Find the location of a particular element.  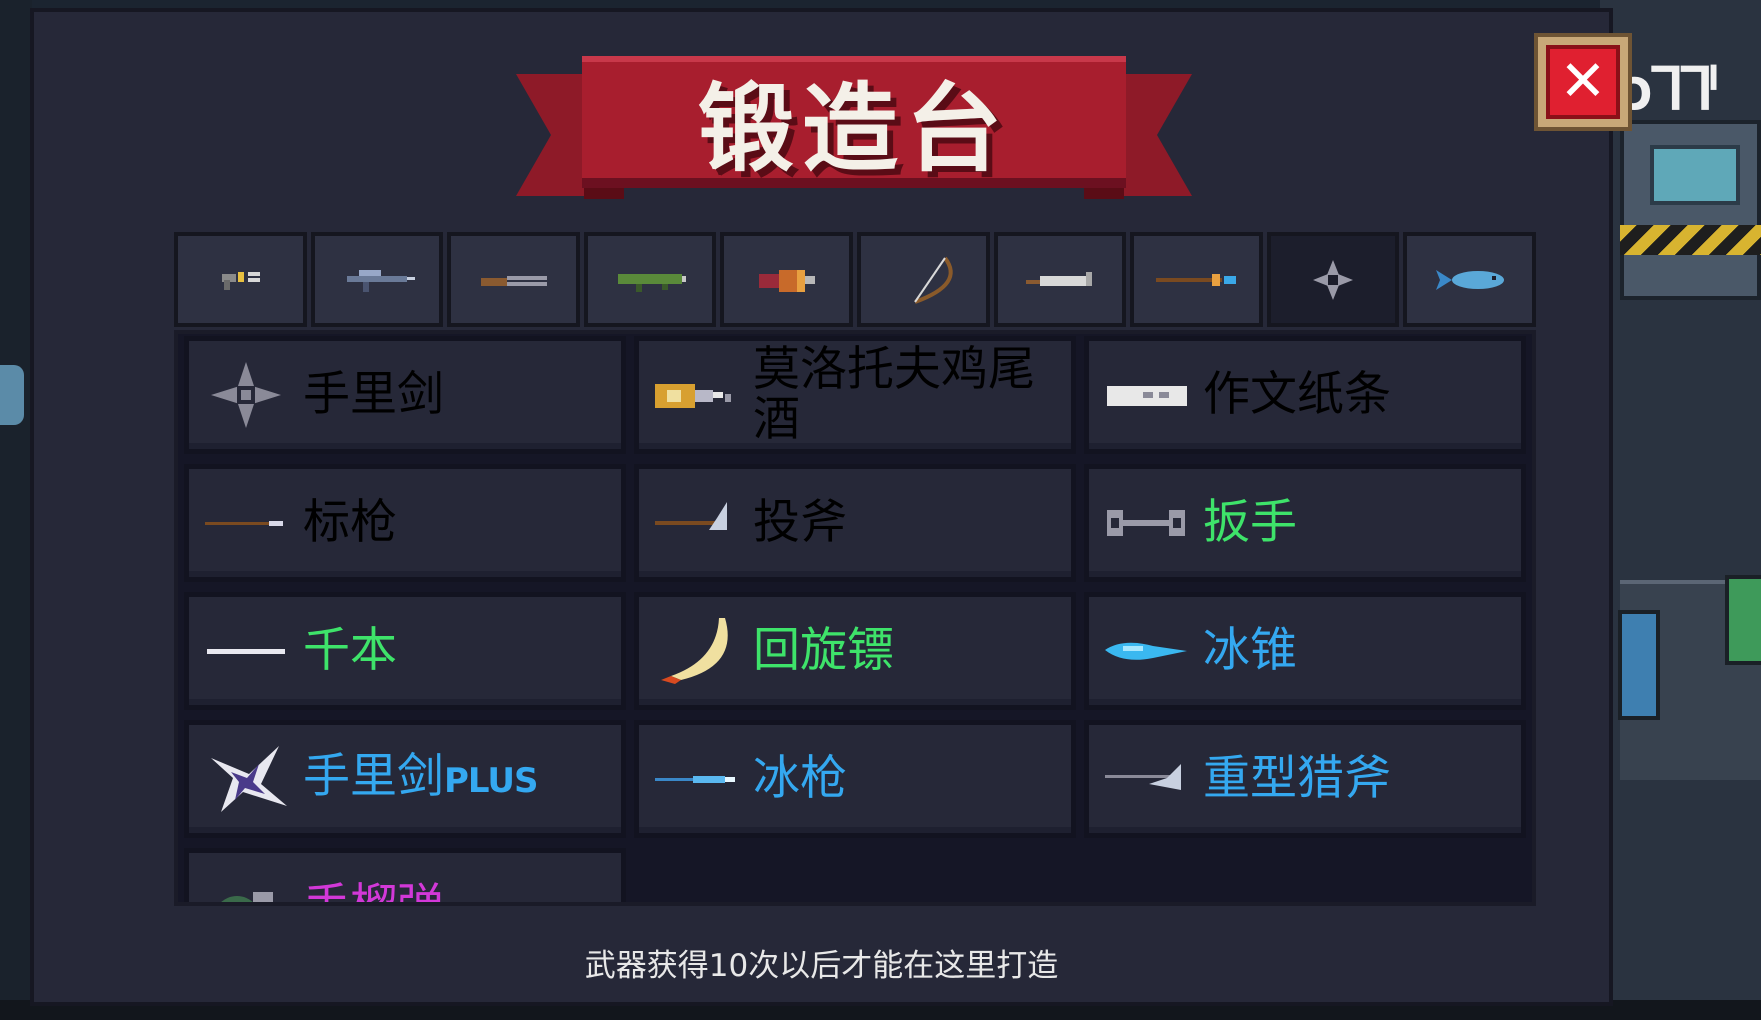

category-tabs is located at coordinates (855, 279).